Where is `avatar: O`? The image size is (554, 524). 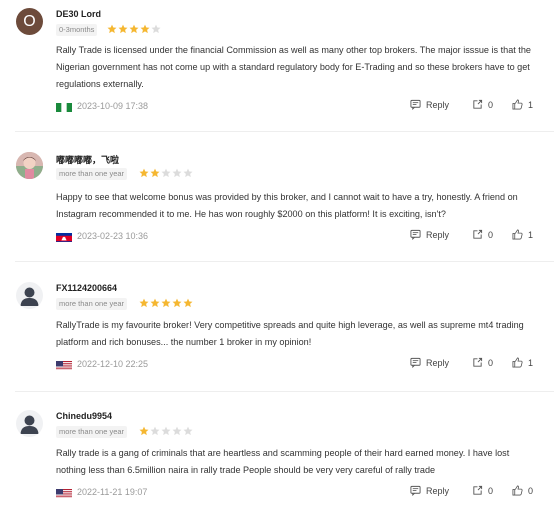 avatar: O is located at coordinates (29, 21).